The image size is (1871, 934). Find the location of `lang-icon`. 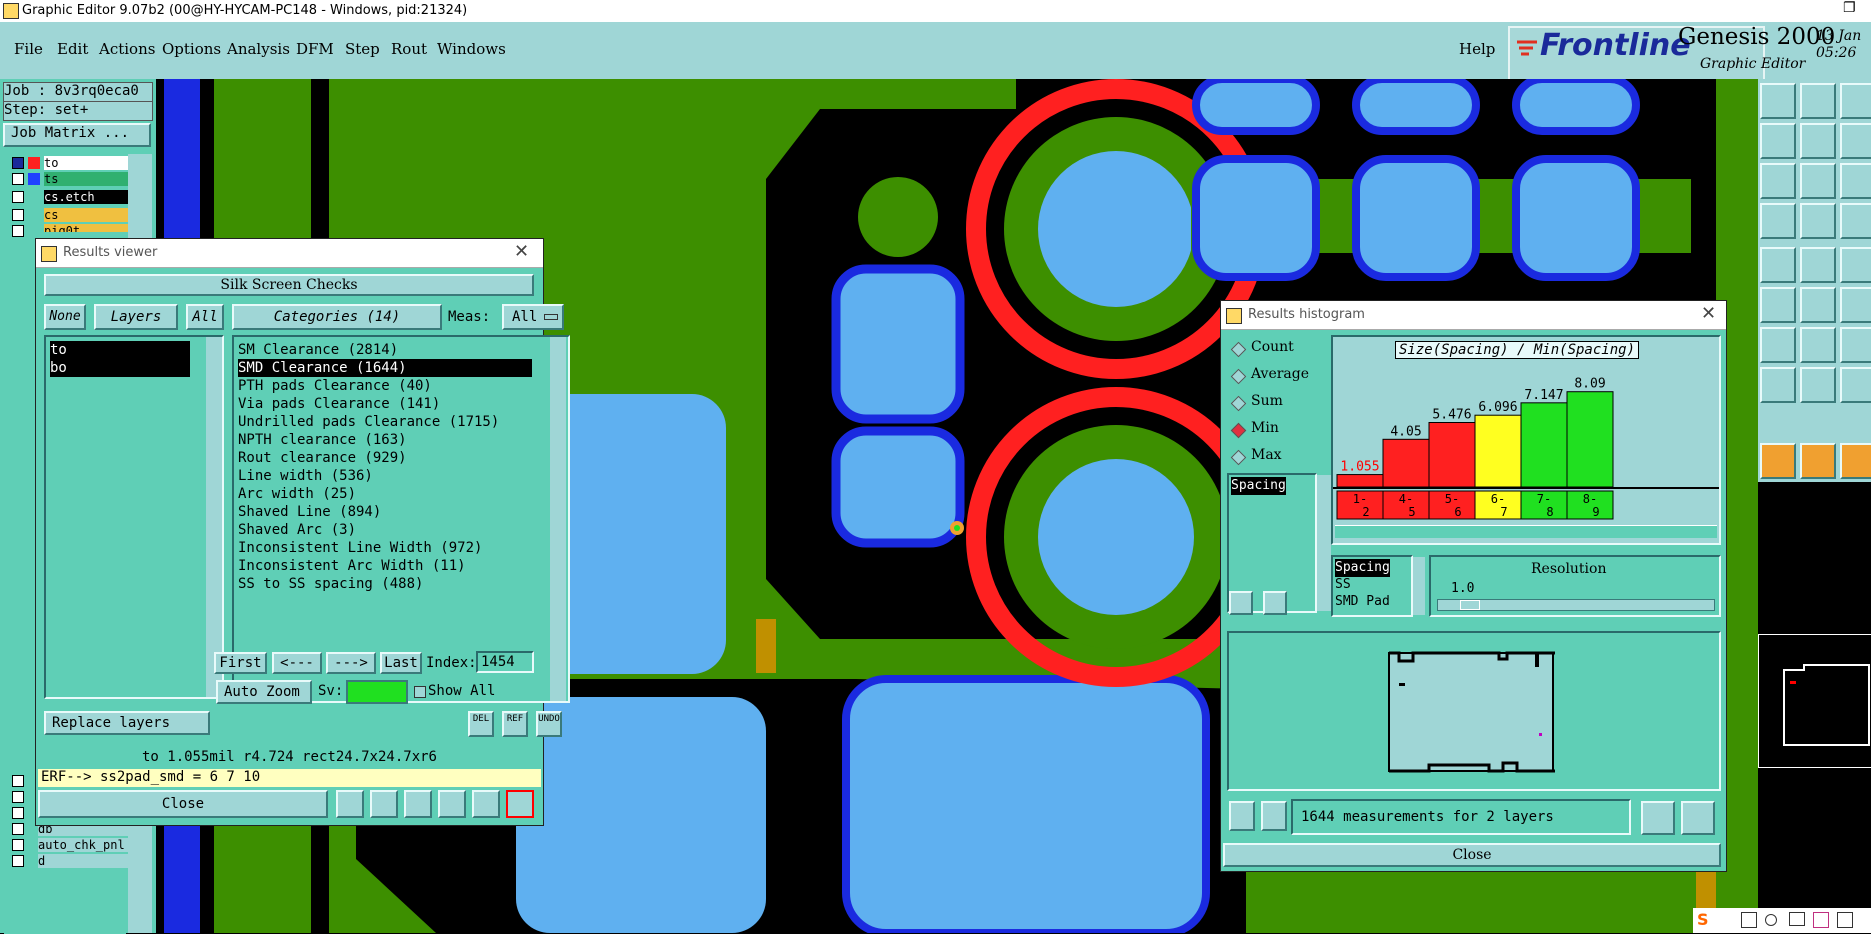

lang-icon is located at coordinates (1749, 920).